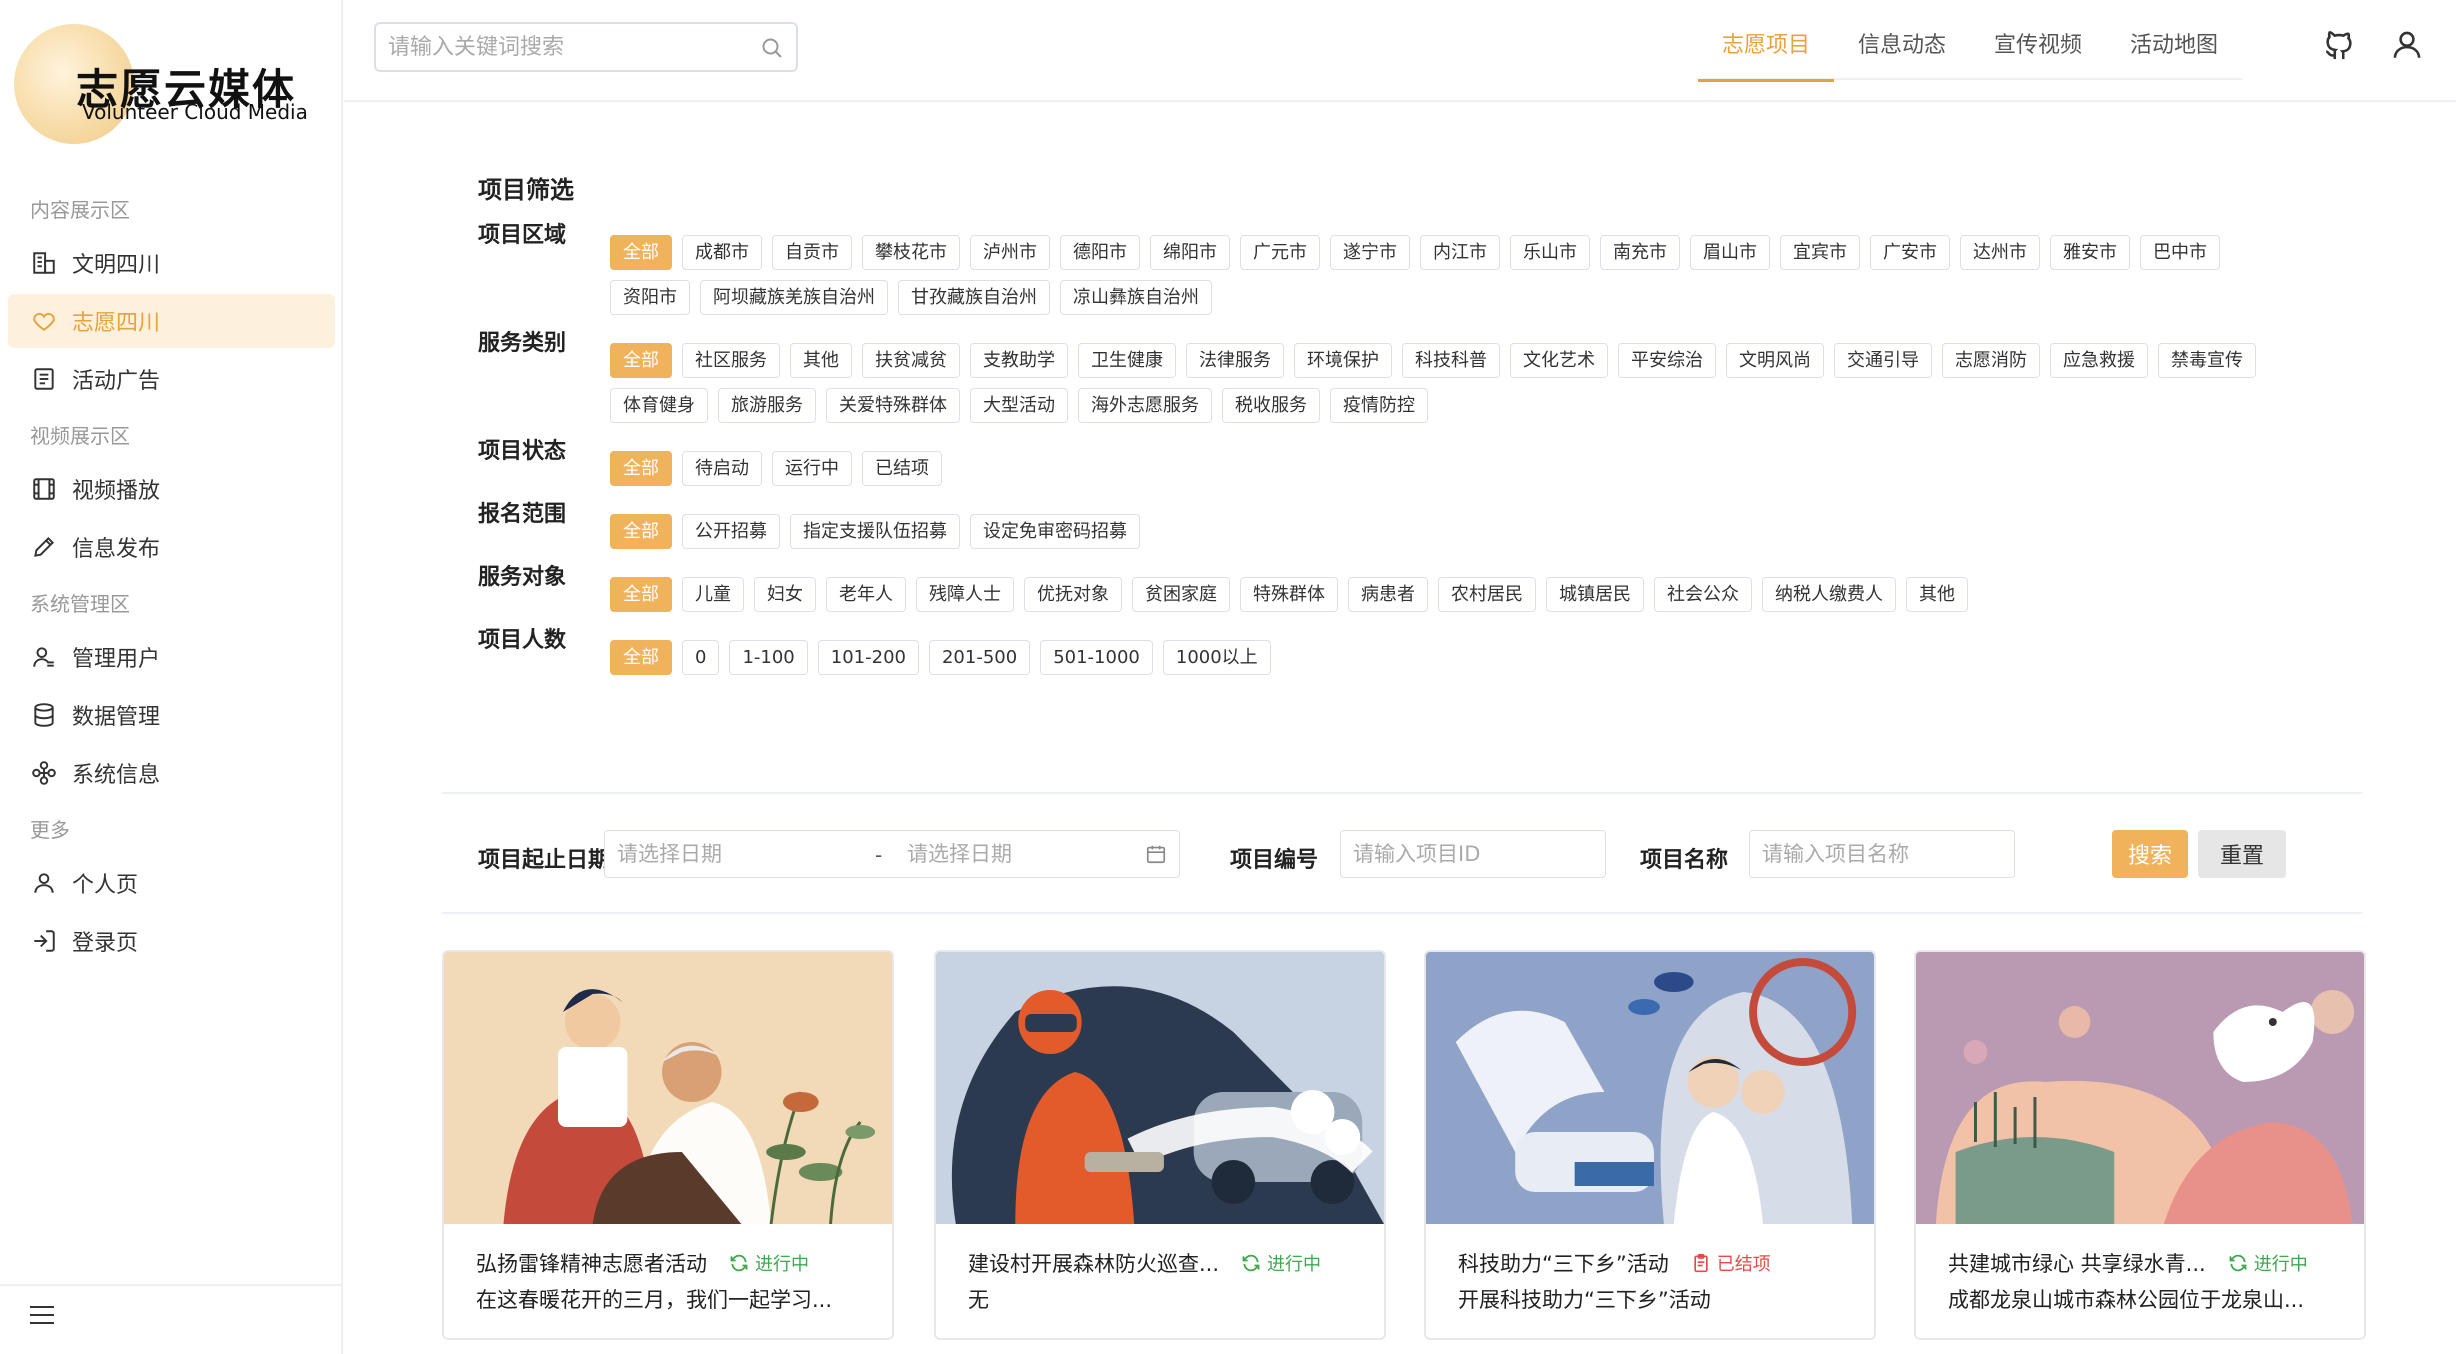 The height and width of the screenshot is (1354, 2456). I want to click on filter-tag: 残障人士, so click(965, 594).